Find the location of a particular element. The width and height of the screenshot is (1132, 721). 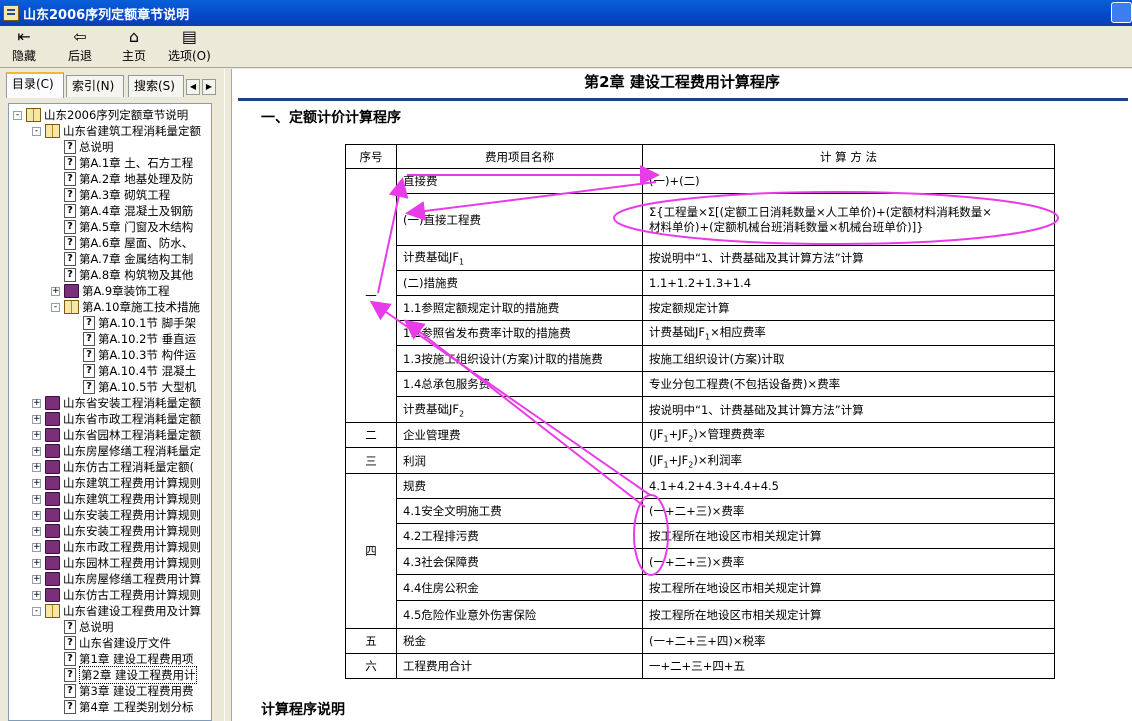

row-item-name: 4.3社会保障费 is located at coordinates (519, 561).